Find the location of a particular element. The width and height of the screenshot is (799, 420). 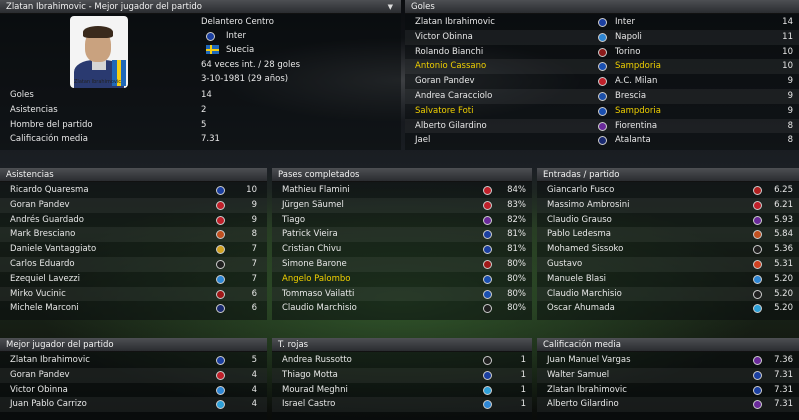

player-name: Daniele Vantaggiato is located at coordinates (53, 249).